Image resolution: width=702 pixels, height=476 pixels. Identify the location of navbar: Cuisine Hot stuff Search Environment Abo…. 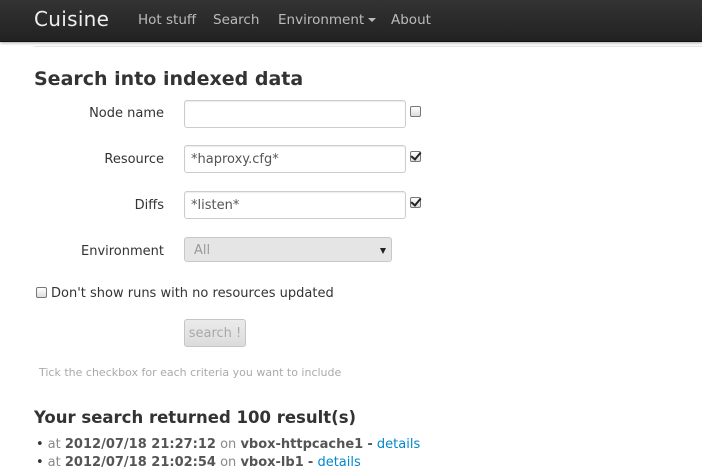
(351, 21).